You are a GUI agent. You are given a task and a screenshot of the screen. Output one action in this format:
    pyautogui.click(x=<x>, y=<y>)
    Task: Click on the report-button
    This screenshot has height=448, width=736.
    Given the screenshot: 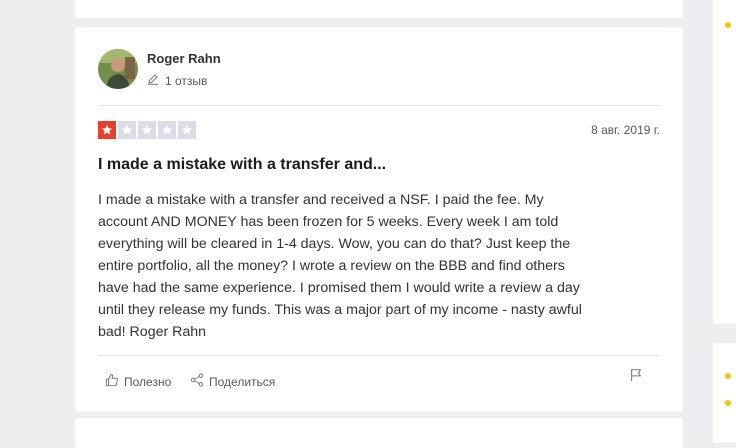 What is the action you would take?
    pyautogui.click(x=636, y=377)
    